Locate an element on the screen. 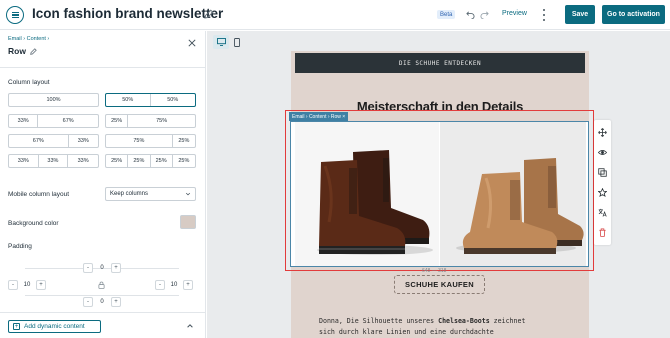 The height and width of the screenshot is (338, 670). row-breadcrumb-tag: Email › Content › Row × is located at coordinates (319, 116).